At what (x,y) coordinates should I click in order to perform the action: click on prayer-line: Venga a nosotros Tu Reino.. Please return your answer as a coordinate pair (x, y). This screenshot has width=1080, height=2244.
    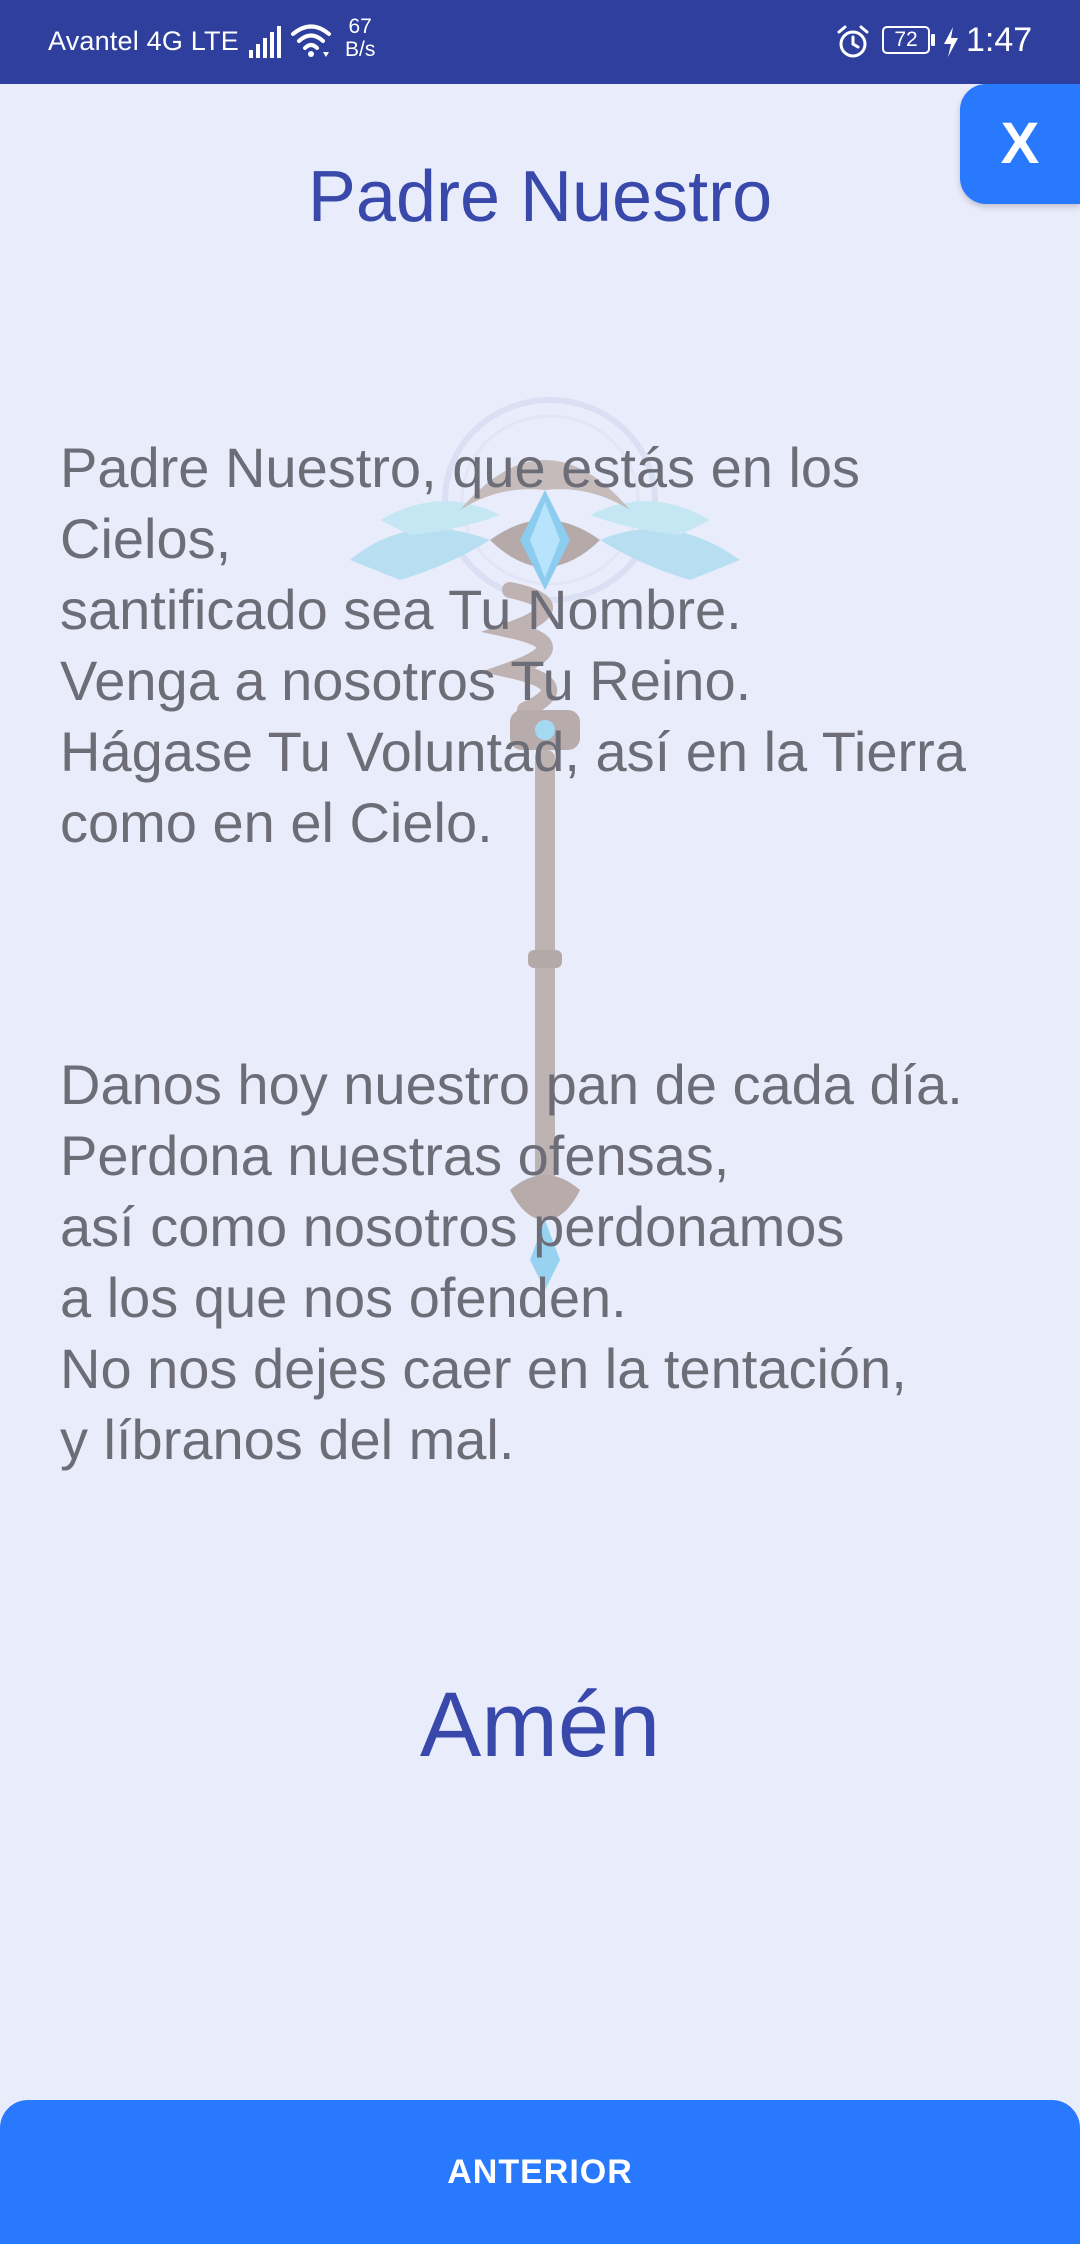
    Looking at the image, I should click on (406, 680).